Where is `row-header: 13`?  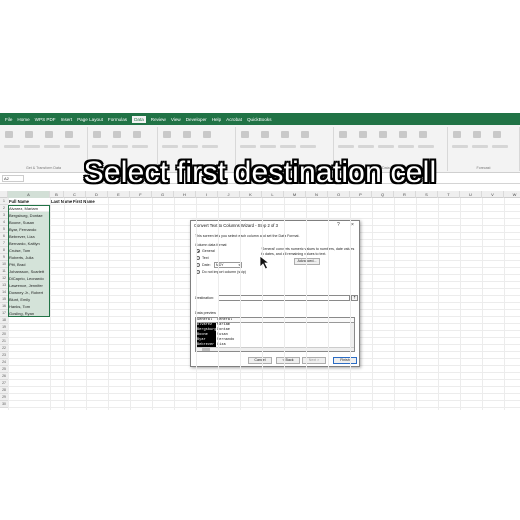
row-header: 13 is located at coordinates (4, 285).